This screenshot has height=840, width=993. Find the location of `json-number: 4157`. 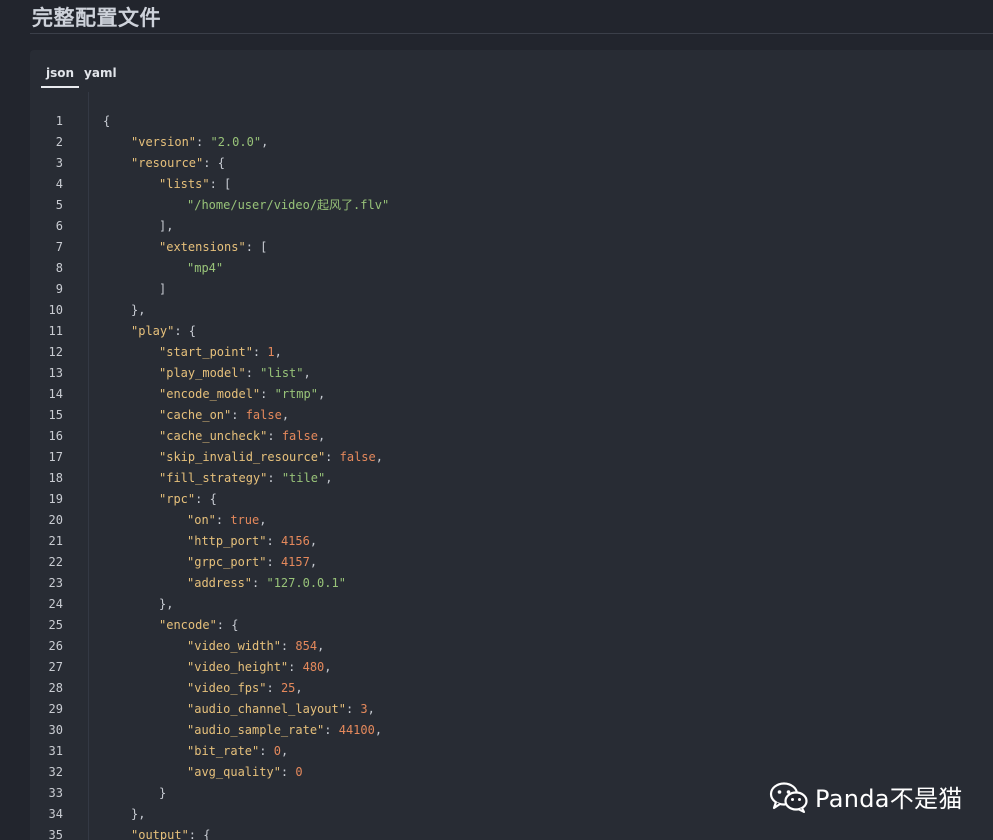

json-number: 4157 is located at coordinates (295, 562).